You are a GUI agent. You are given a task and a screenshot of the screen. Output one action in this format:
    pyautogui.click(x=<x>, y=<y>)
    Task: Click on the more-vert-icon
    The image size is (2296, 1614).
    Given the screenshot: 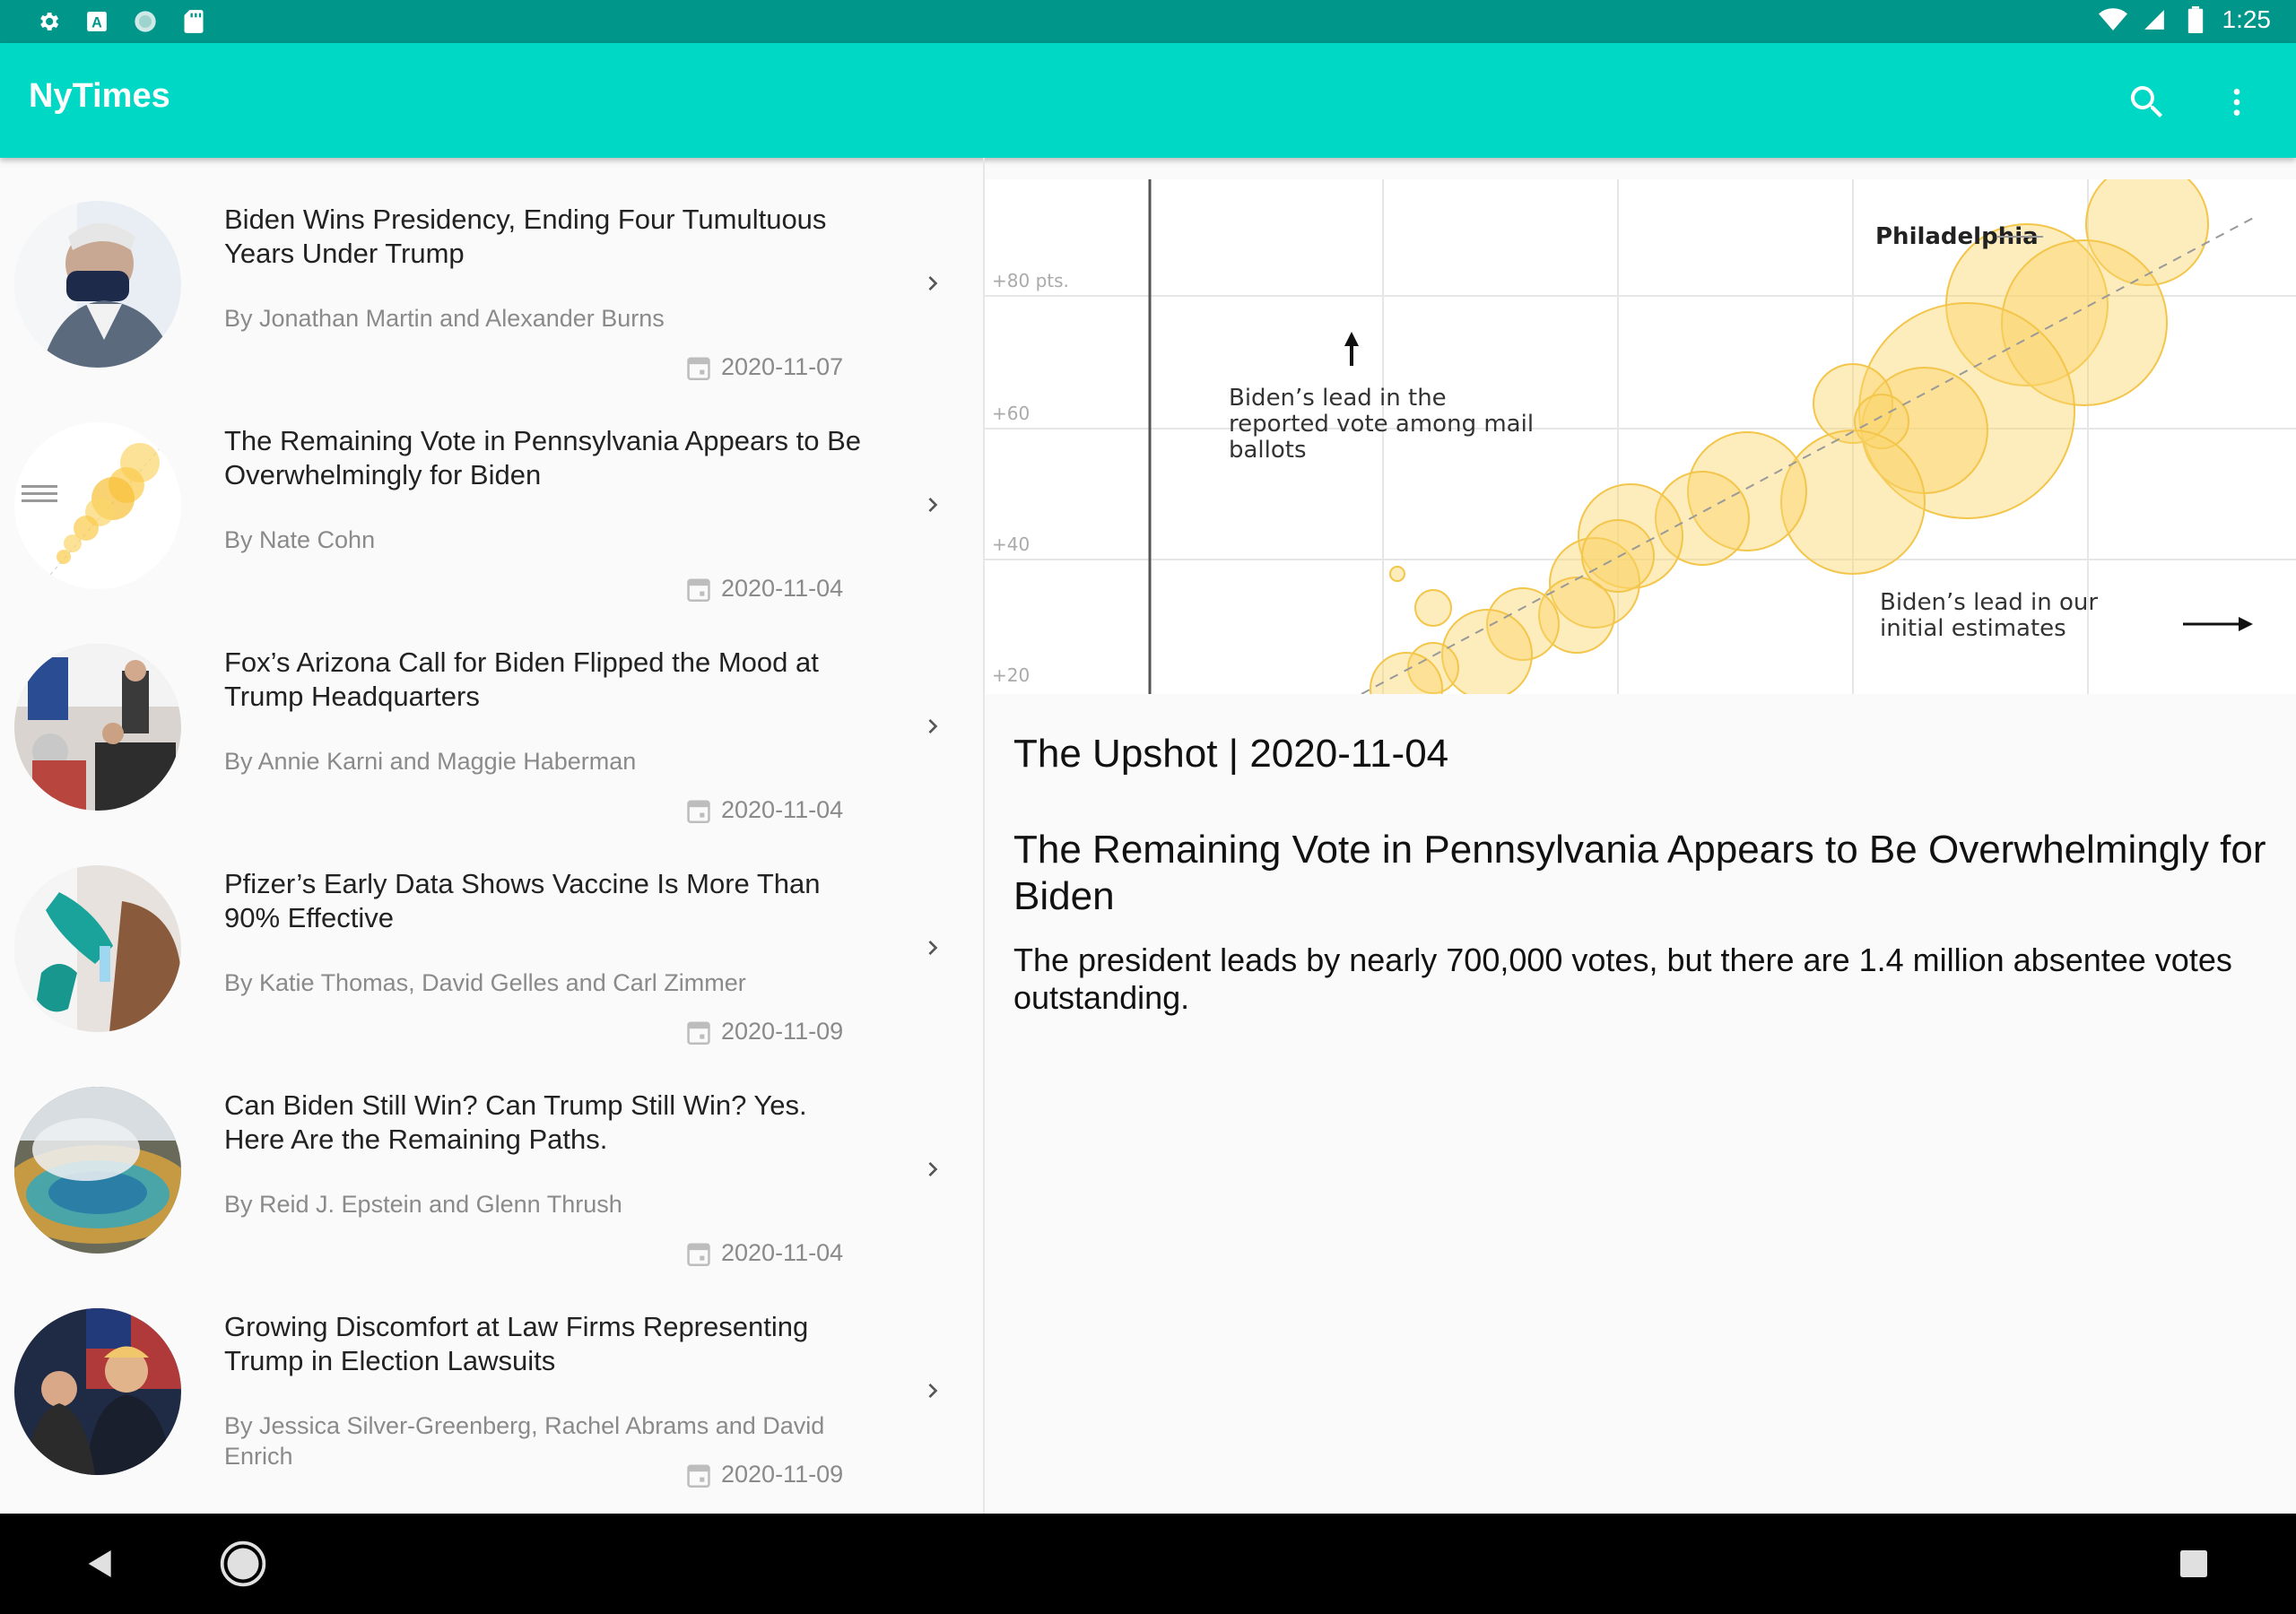 What is the action you would take?
    pyautogui.click(x=2236, y=102)
    